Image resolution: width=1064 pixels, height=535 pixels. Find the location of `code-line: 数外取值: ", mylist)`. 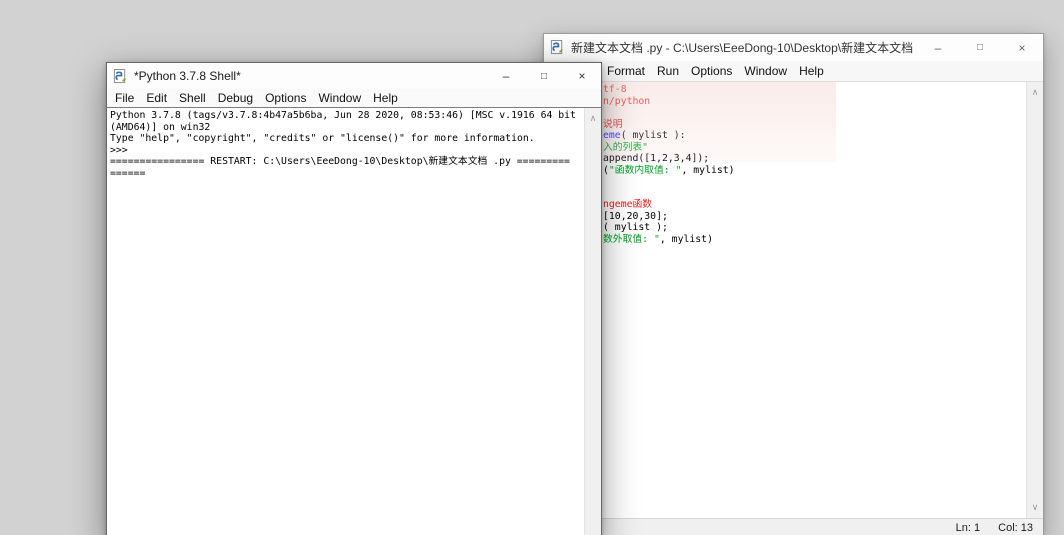

code-line: 数外取值: ", mylist) is located at coordinates (658, 239).